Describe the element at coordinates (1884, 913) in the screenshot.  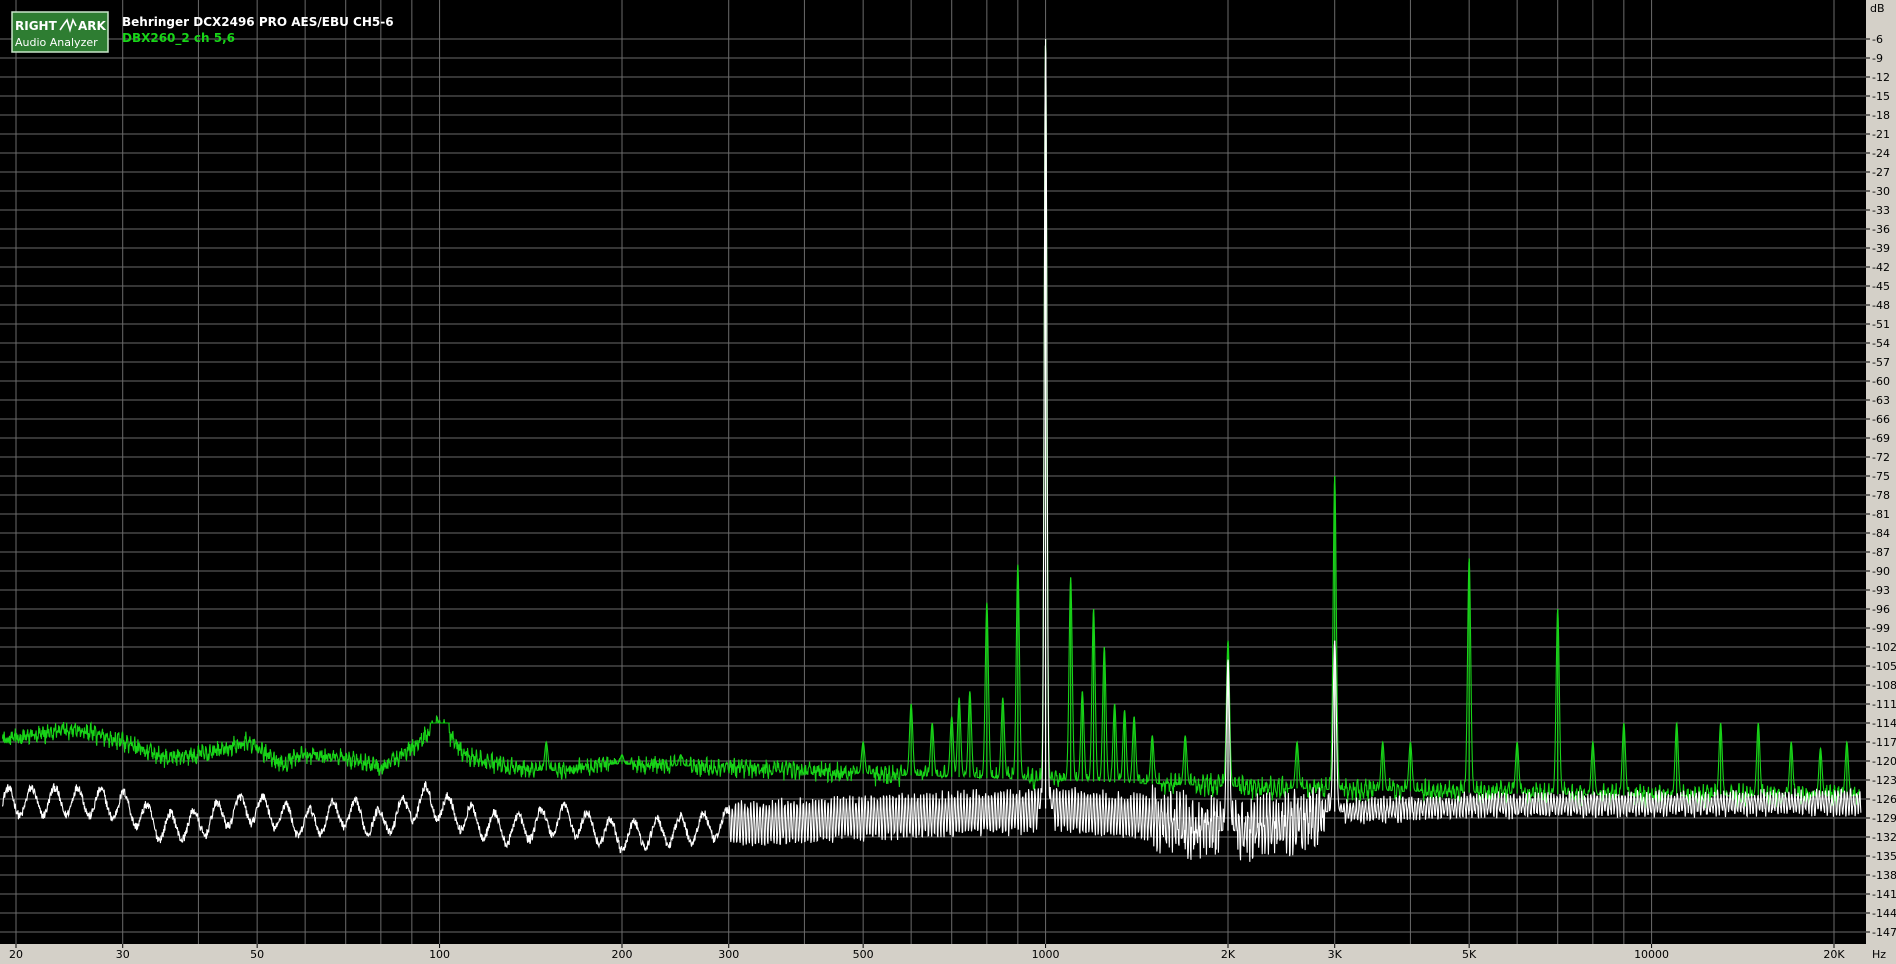
I see `y-tick-label: -144` at that location.